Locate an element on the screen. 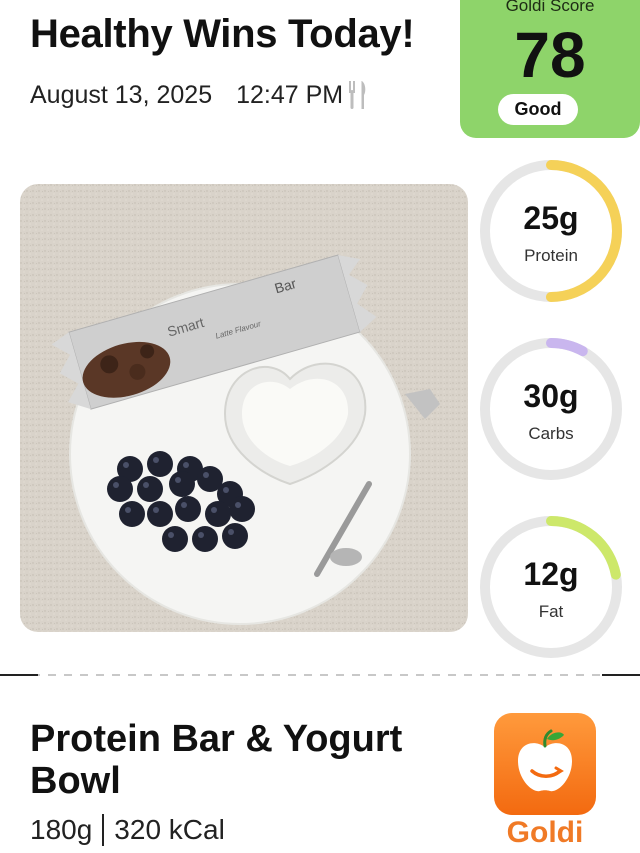 The height and width of the screenshot is (853, 640). meta-separator is located at coordinates (103, 830).